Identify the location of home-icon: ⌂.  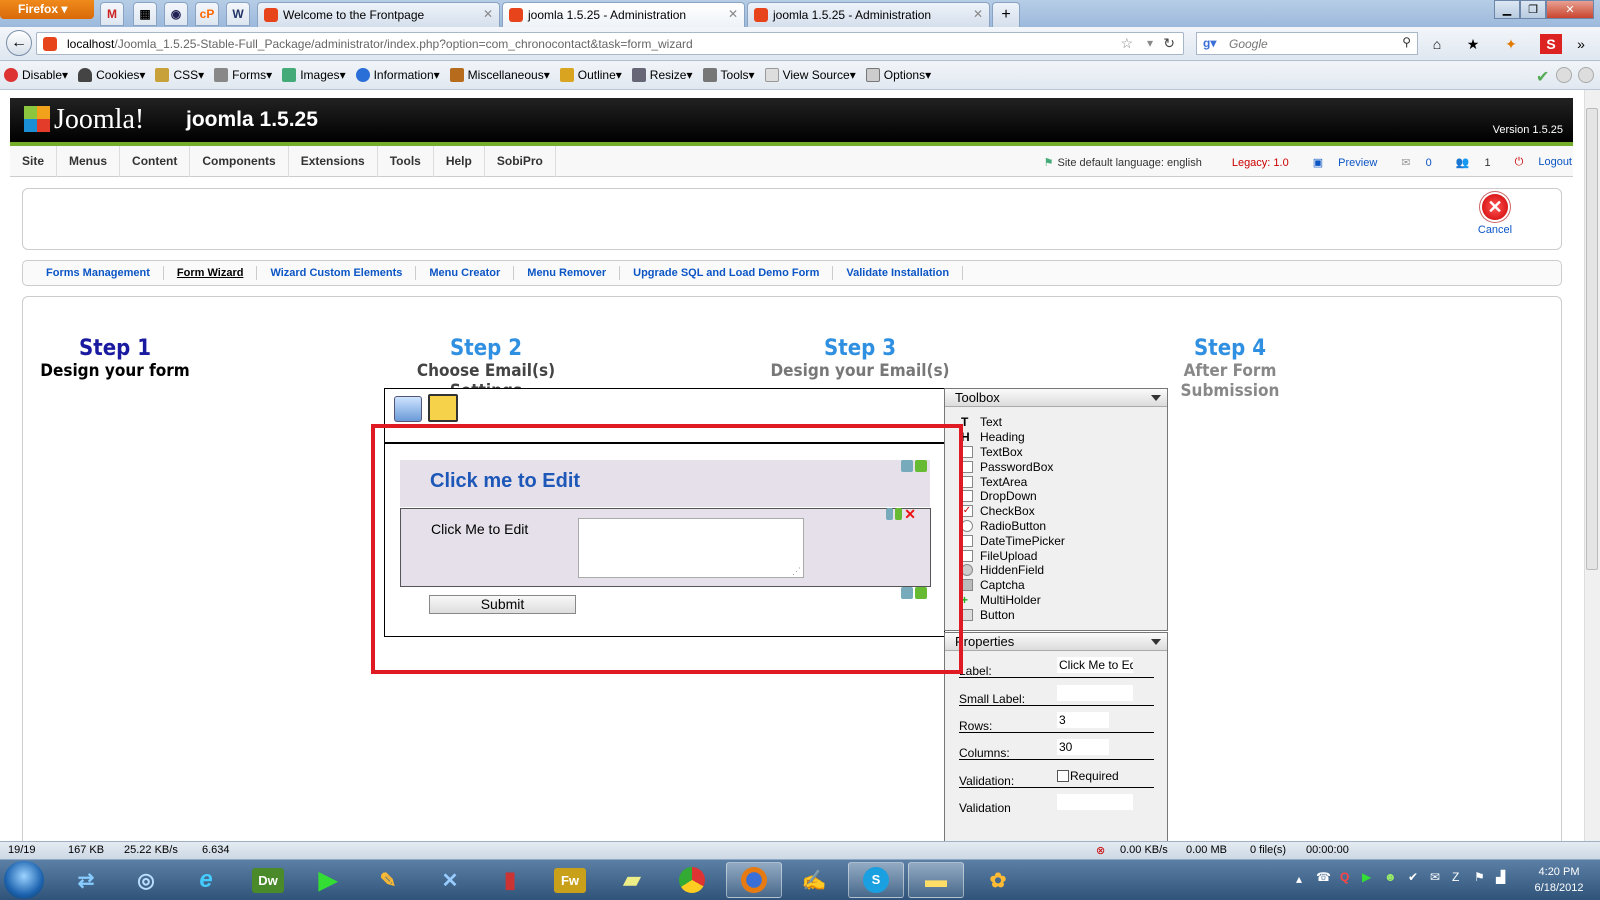
(1437, 44).